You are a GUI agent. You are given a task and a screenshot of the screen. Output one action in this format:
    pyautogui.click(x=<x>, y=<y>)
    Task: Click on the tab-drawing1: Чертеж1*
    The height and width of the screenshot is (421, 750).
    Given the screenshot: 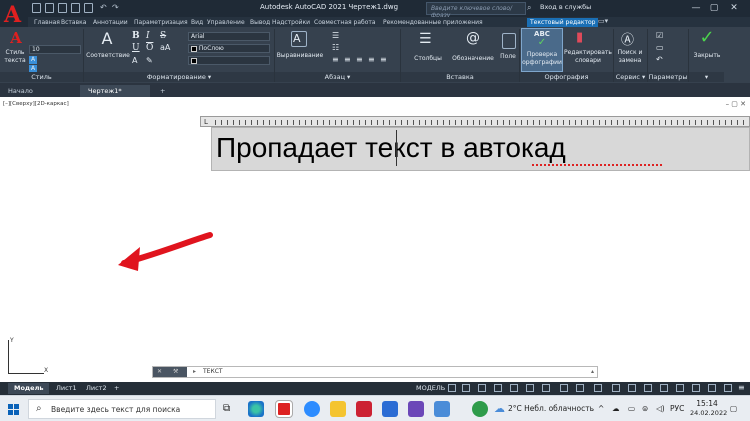 What is the action you would take?
    pyautogui.click(x=115, y=91)
    